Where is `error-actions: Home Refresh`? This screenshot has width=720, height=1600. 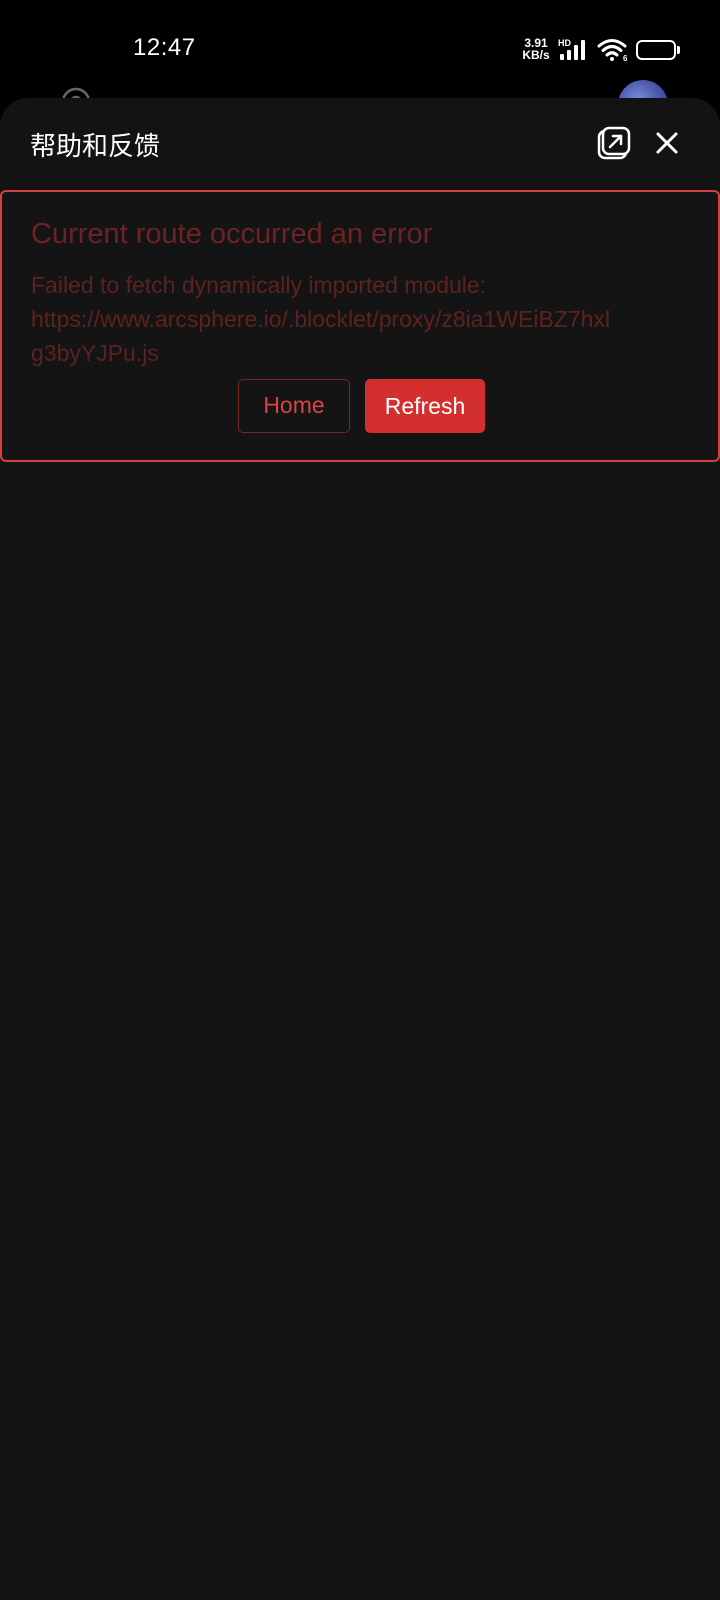 error-actions: Home Refresh is located at coordinates (360, 406).